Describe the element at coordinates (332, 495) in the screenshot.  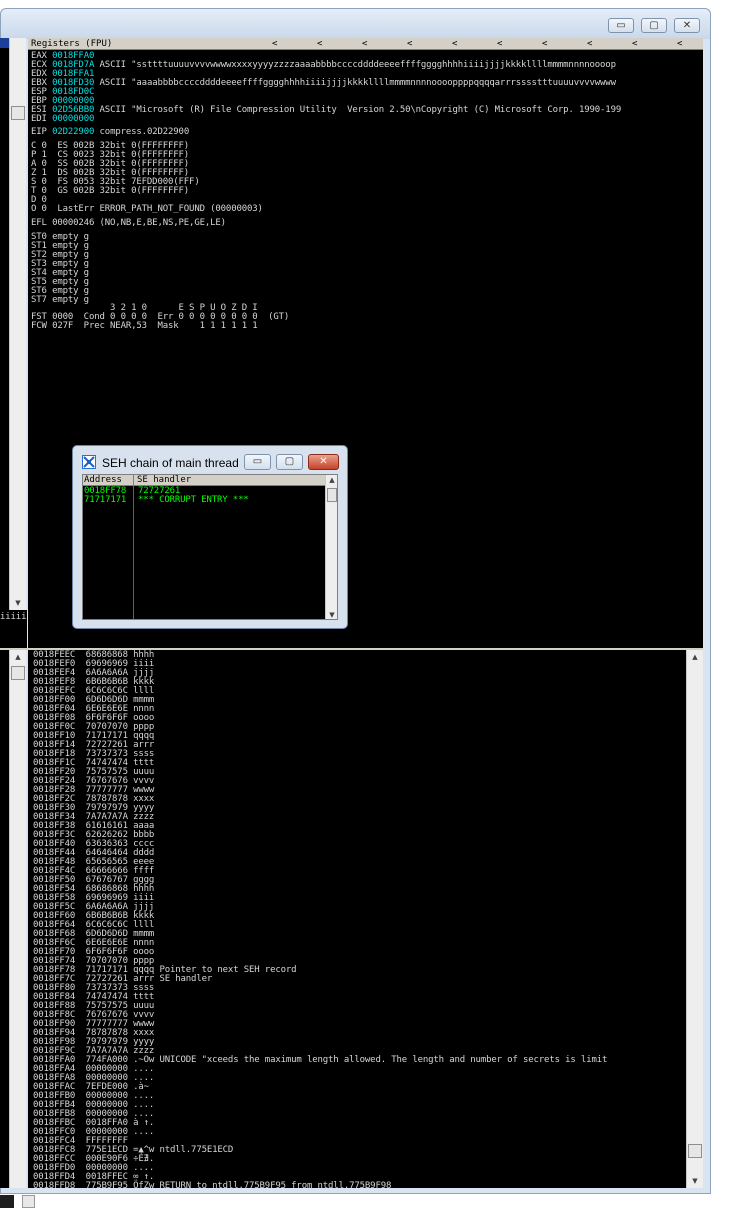
I see `seh-scroll-thumb` at that location.